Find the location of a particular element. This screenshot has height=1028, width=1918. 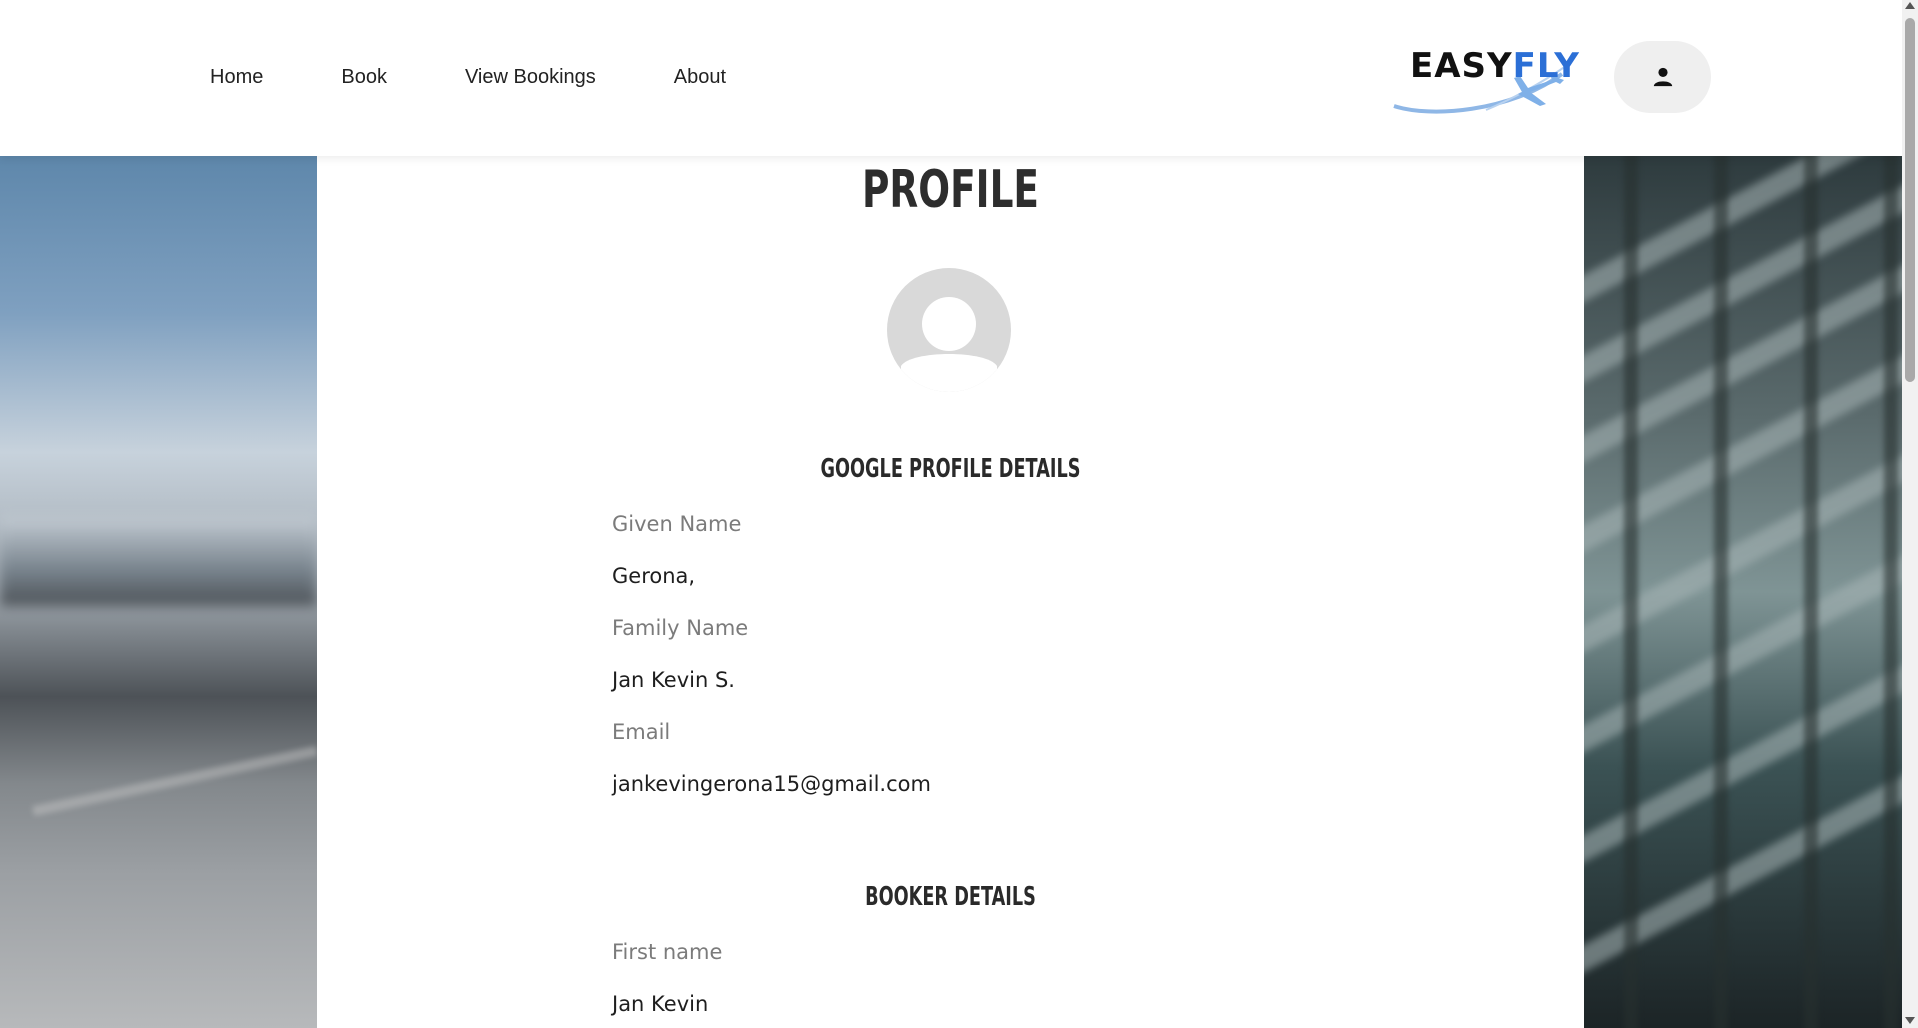

email-label: Email is located at coordinates (641, 732).